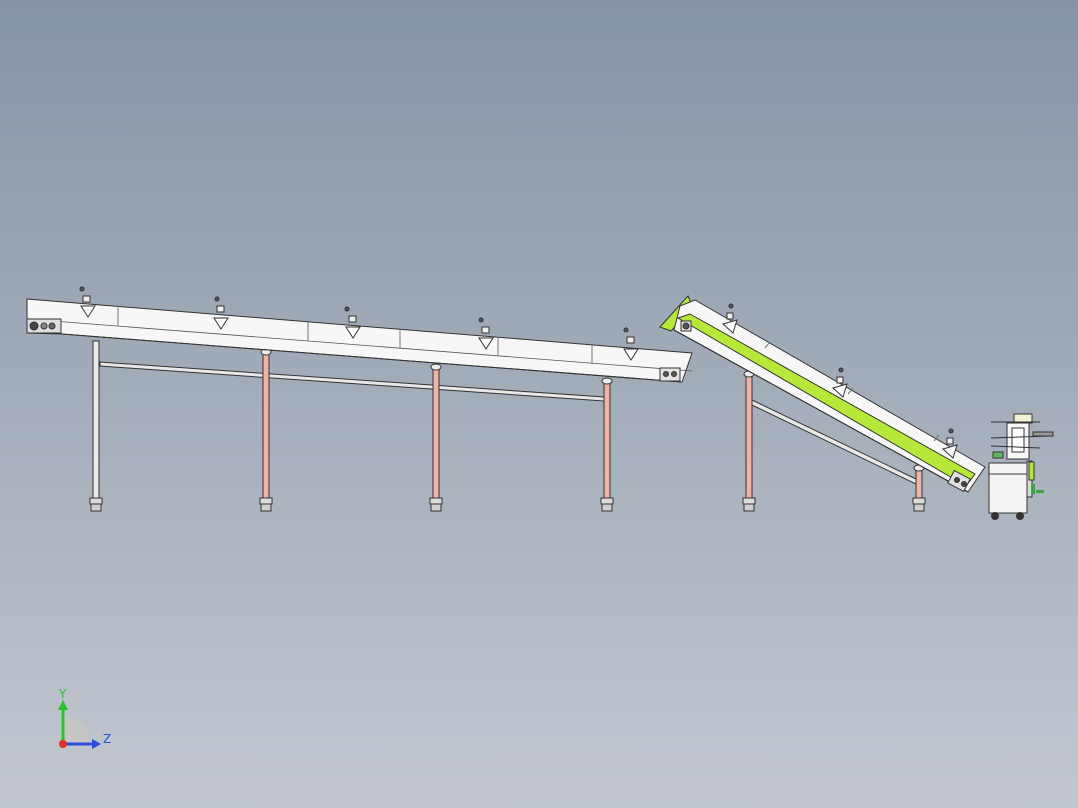 The image size is (1078, 808). I want to click on triad-z-label: Z, so click(107, 739).